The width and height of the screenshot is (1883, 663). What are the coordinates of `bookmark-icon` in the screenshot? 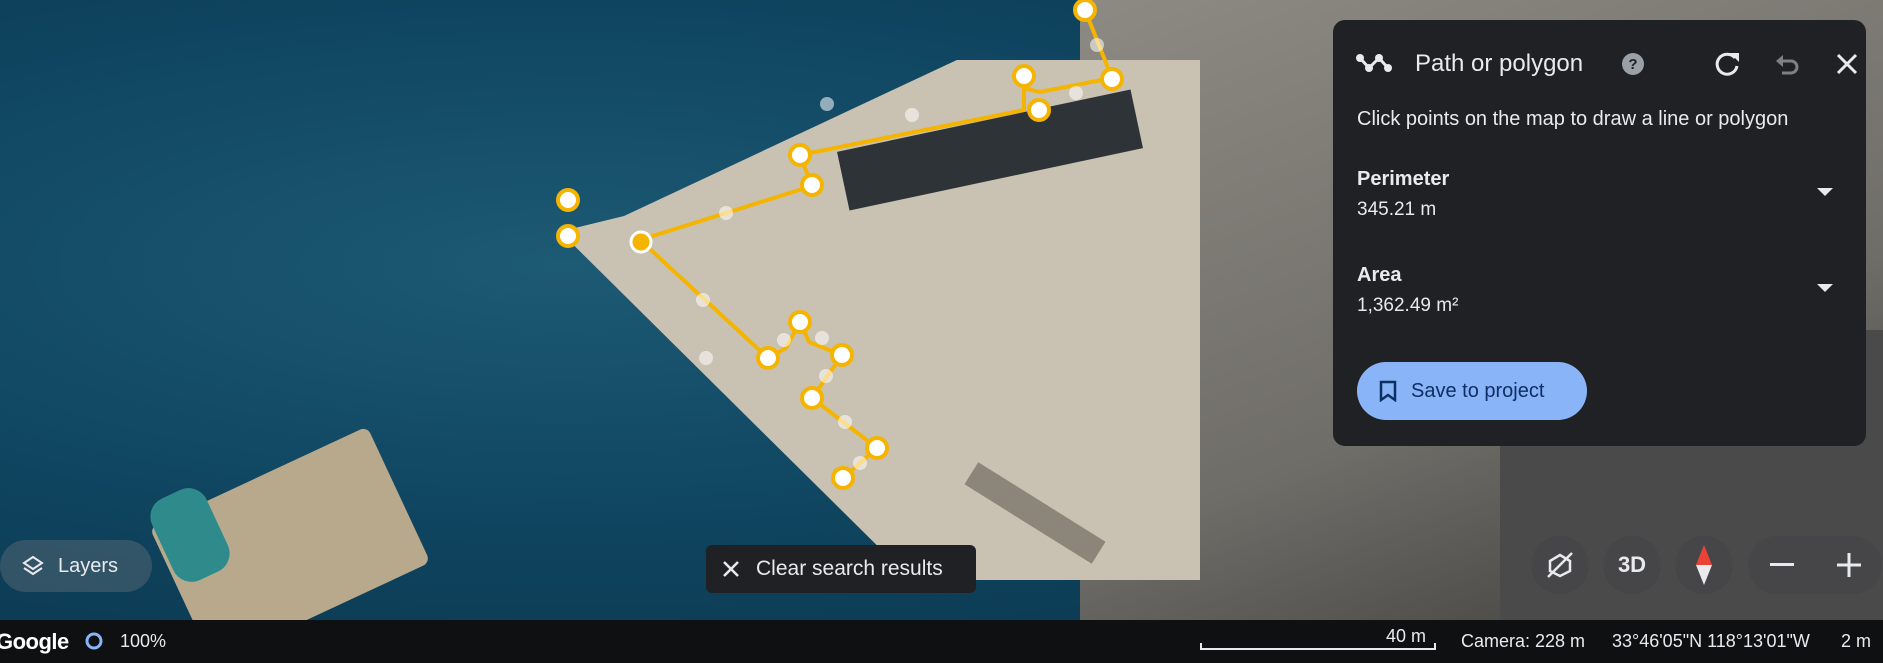 It's located at (1388, 391).